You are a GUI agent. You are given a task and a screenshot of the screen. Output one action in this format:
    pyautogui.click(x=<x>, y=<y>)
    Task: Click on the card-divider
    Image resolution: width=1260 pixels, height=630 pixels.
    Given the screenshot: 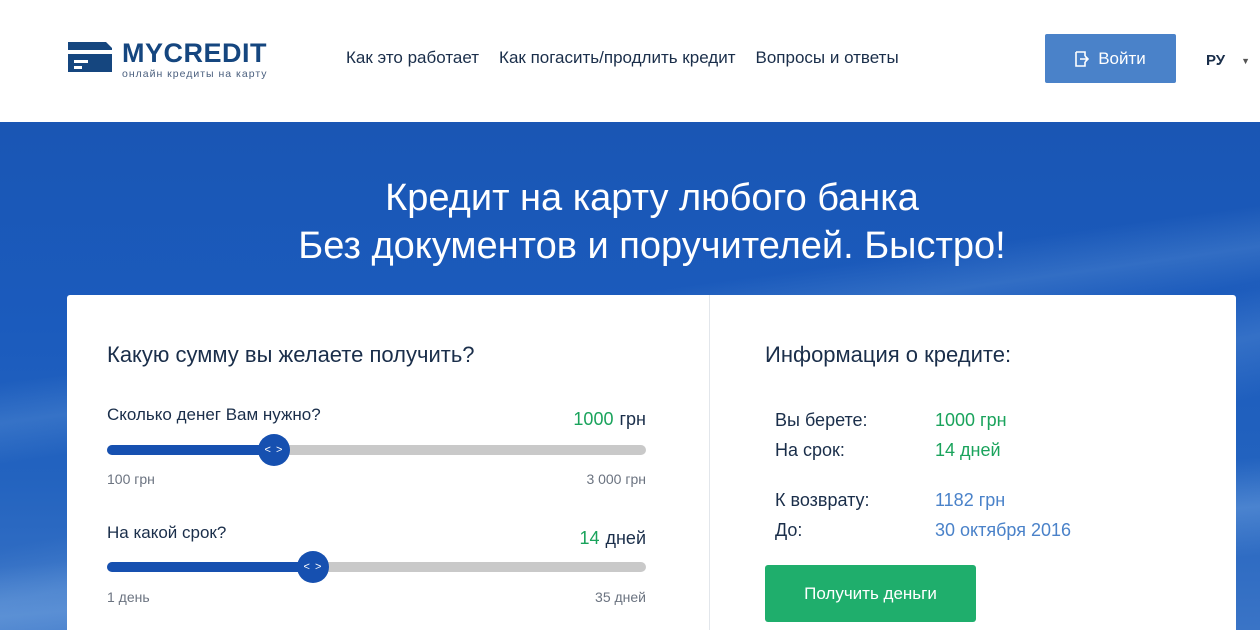 What is the action you would take?
    pyautogui.click(x=709, y=462)
    